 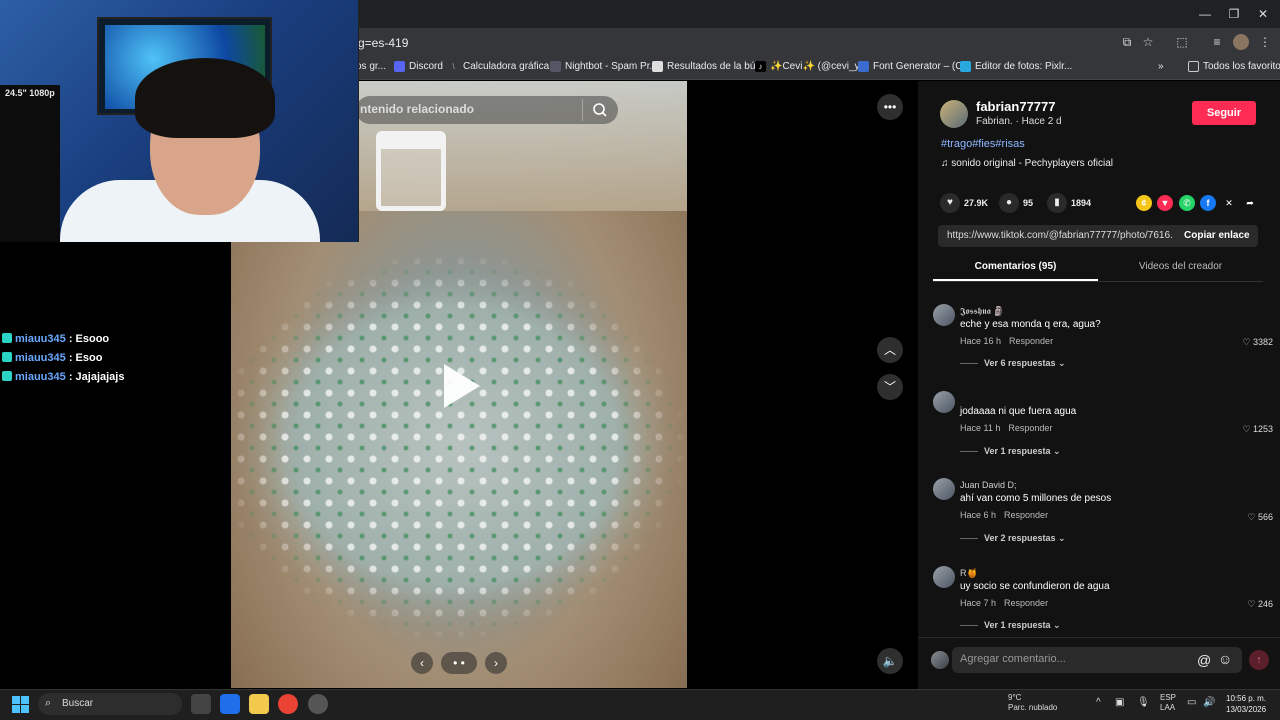 I want to click on extensions-icon: ⬚, so click(x=1182, y=42).